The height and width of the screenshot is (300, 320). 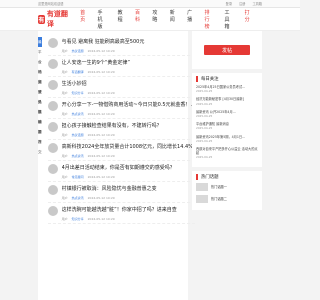 What do you see at coordinates (227, 176) in the screenshot?
I see `panel-title: 热门话题` at bounding box center [227, 176].